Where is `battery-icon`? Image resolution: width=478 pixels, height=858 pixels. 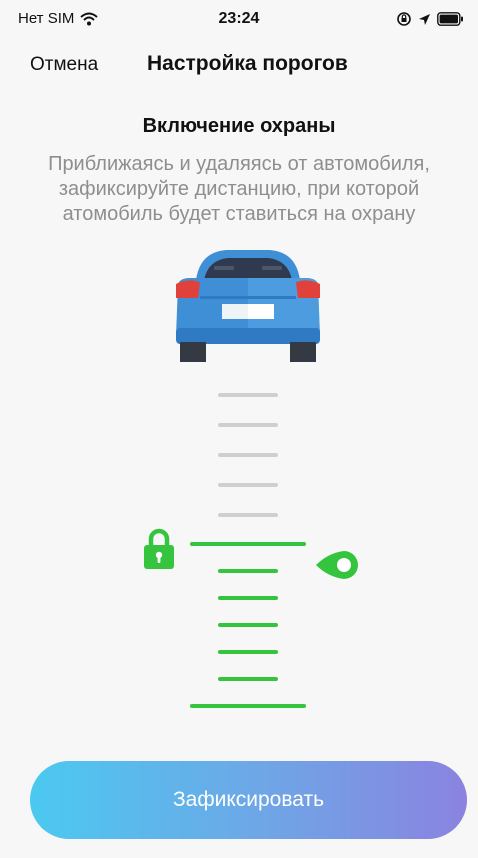 battery-icon is located at coordinates (450, 19).